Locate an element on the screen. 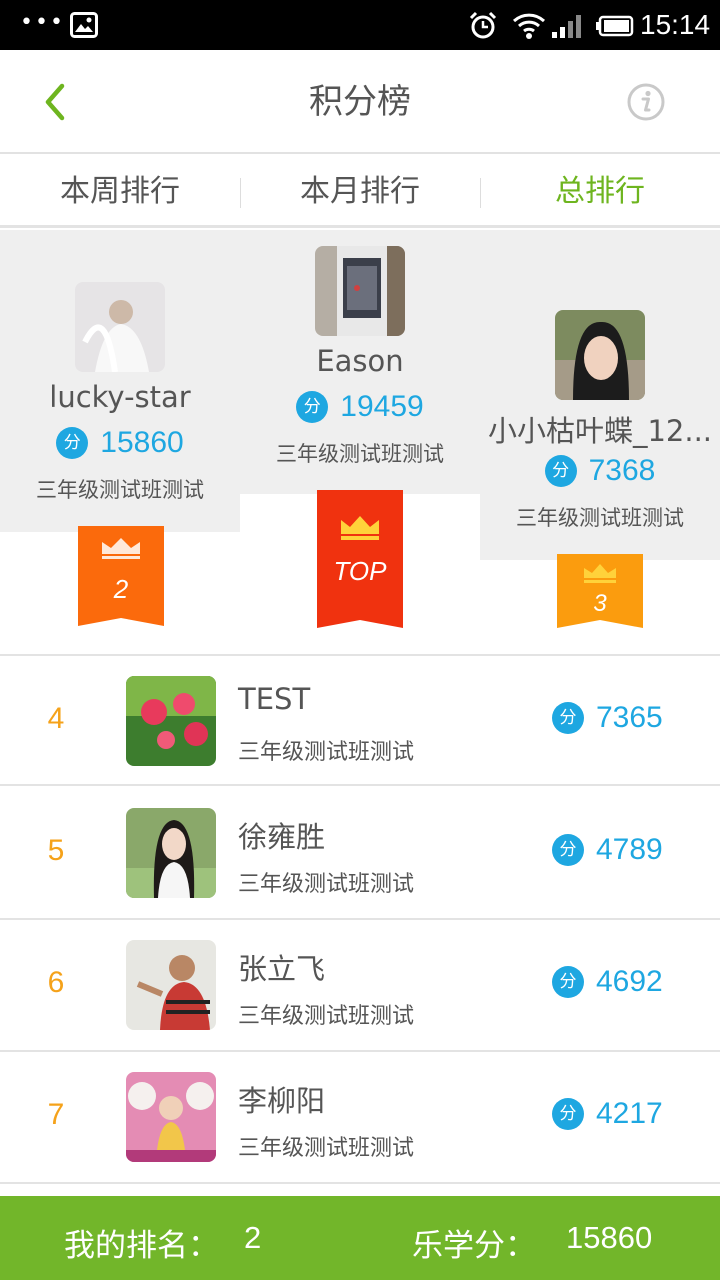 The width and height of the screenshot is (720, 1280). avatar-first-photo is located at coordinates (360, 291).